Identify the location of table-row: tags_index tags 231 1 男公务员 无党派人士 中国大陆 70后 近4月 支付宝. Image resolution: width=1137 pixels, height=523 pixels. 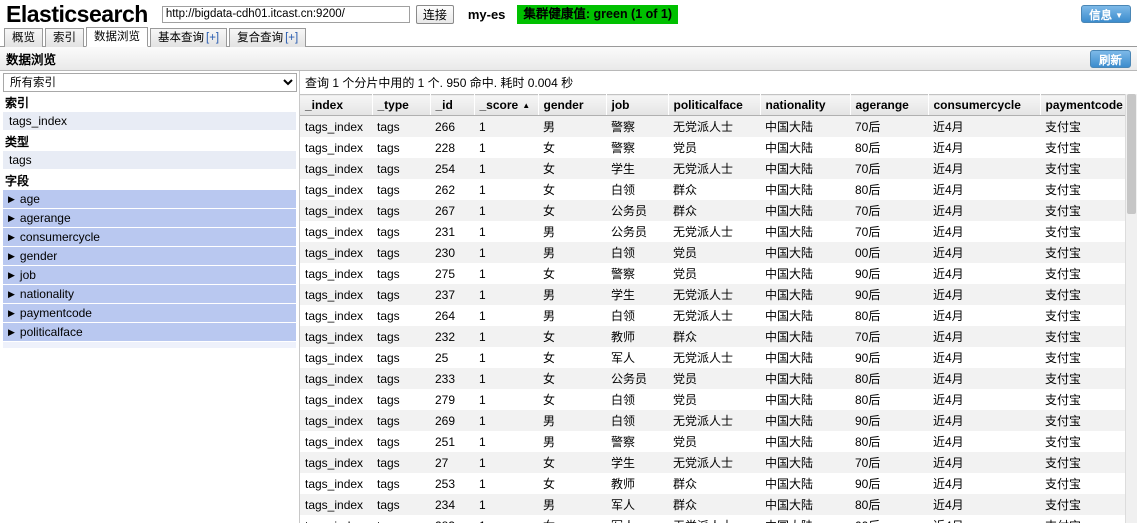
(718, 231).